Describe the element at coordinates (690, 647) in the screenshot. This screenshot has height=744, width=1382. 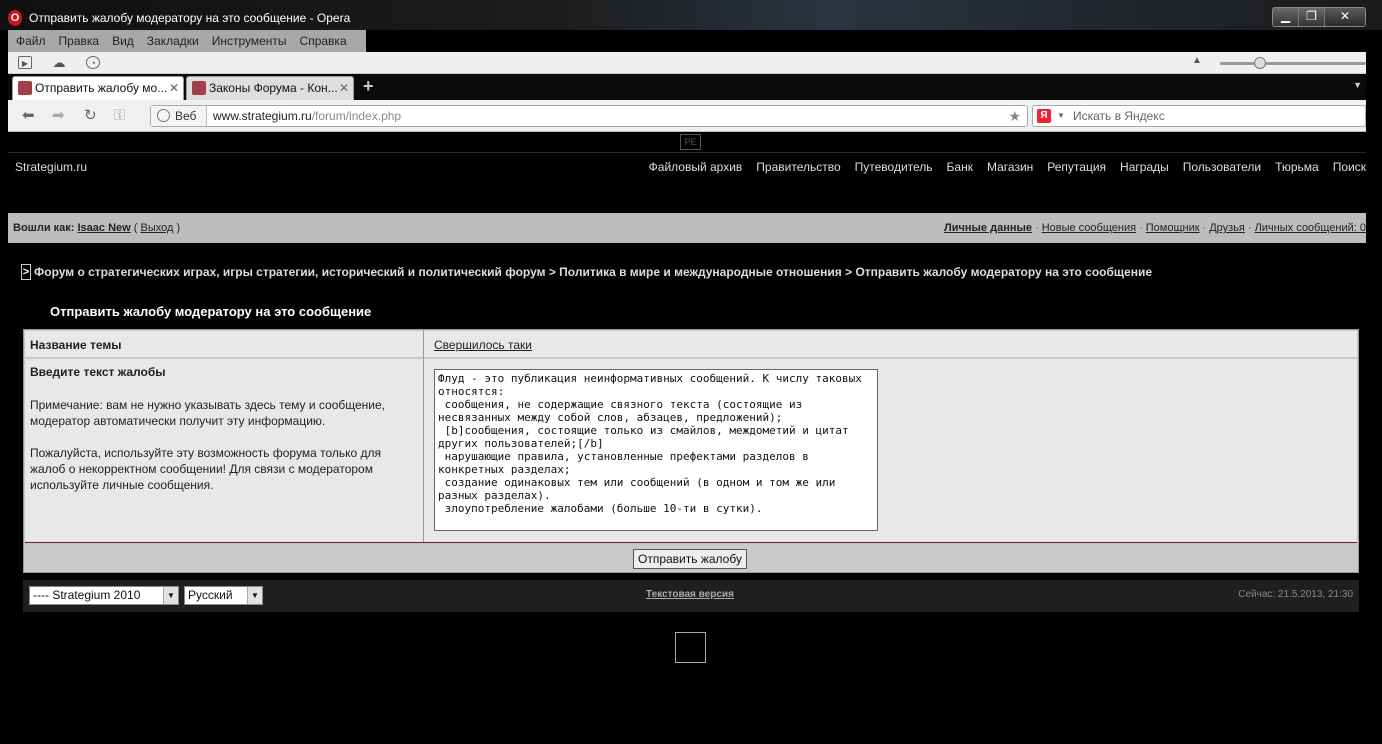
I see `empty-box` at that location.